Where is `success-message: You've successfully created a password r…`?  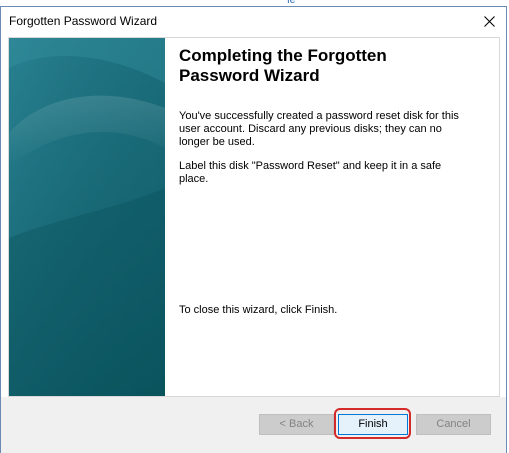
success-message: You've successfully created a password r… is located at coordinates (319, 129).